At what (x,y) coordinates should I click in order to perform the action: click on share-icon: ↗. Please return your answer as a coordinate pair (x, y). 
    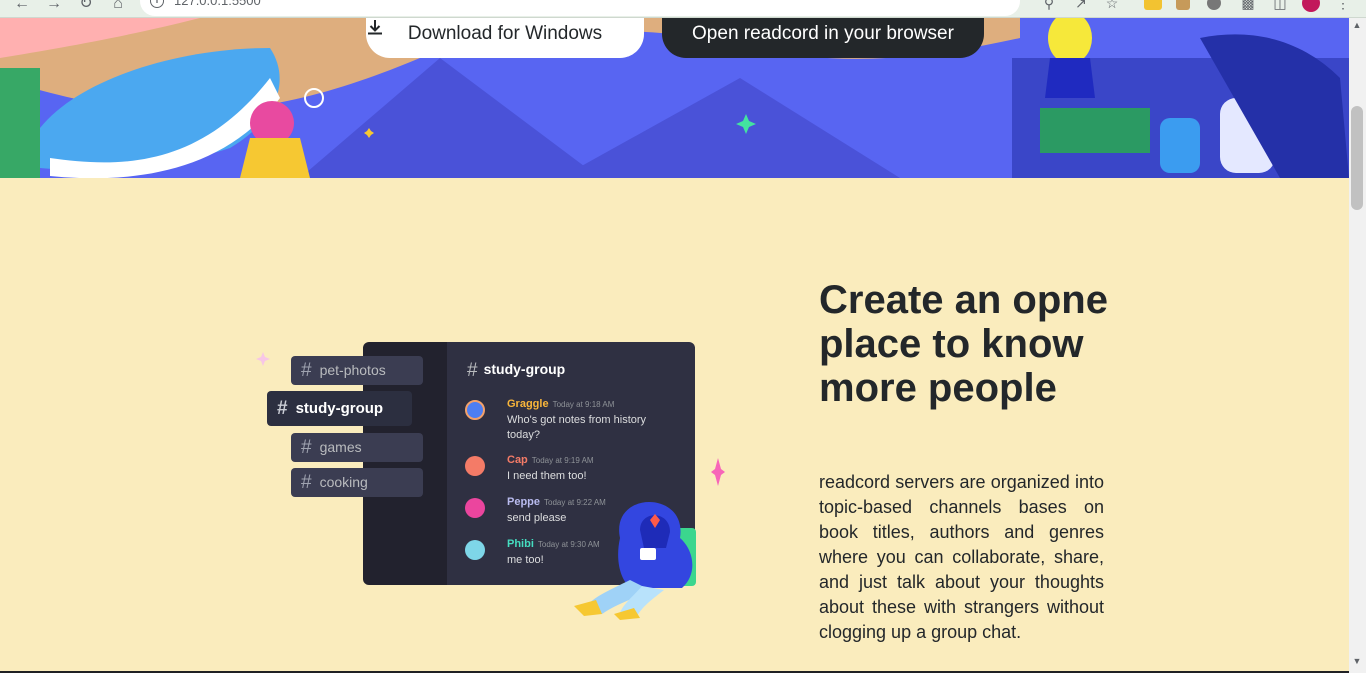
    Looking at the image, I should click on (1081, 6).